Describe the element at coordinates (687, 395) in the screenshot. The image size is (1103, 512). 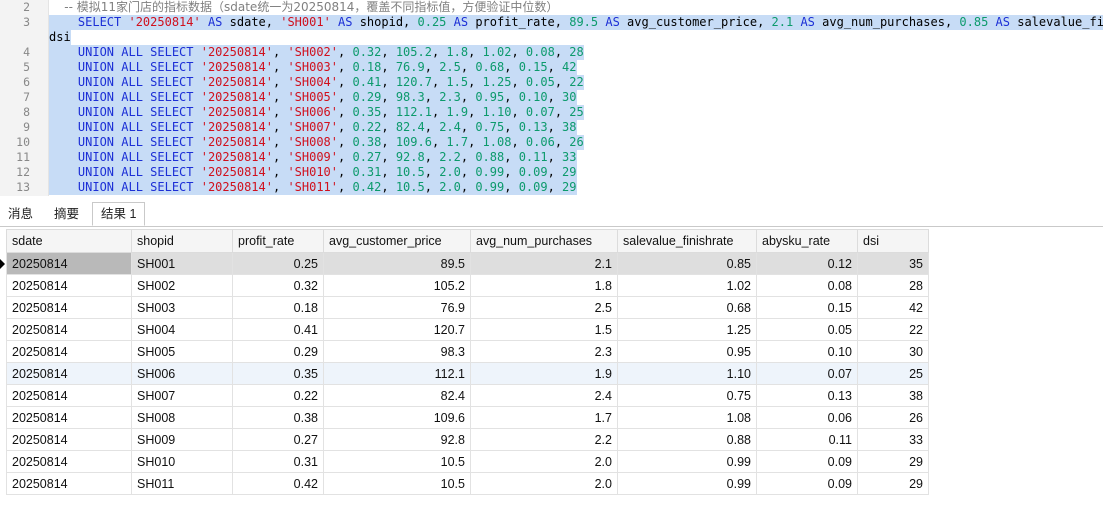
I see `cell-salevalue-finishrate: 0.75` at that location.